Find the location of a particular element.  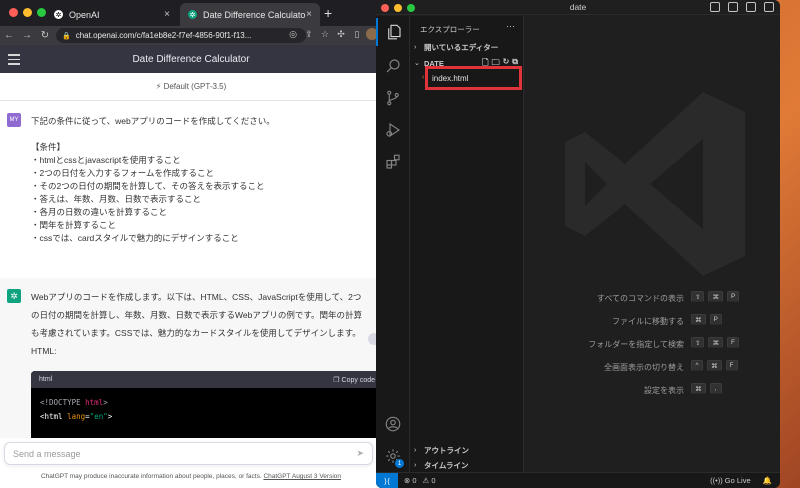

toggle-panel-icon is located at coordinates (733, 7).